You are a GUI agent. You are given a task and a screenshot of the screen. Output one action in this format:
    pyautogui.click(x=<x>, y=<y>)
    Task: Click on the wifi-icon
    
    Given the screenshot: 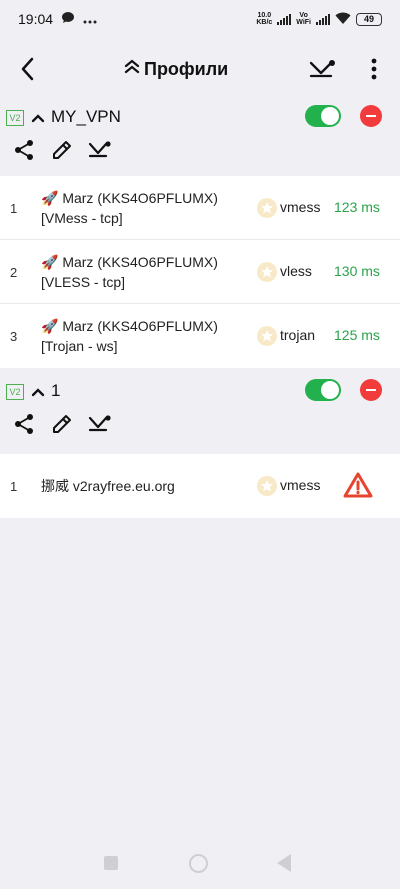 What is the action you would take?
    pyautogui.click(x=343, y=19)
    